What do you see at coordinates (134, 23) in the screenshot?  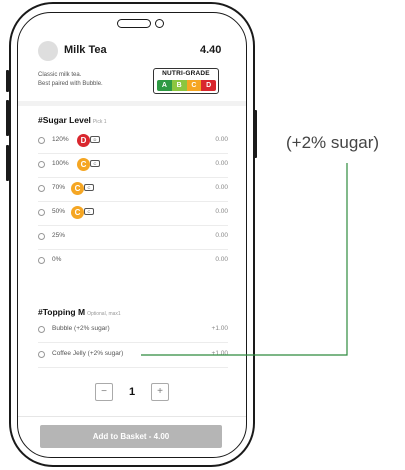 I see `speaker-grille` at bounding box center [134, 23].